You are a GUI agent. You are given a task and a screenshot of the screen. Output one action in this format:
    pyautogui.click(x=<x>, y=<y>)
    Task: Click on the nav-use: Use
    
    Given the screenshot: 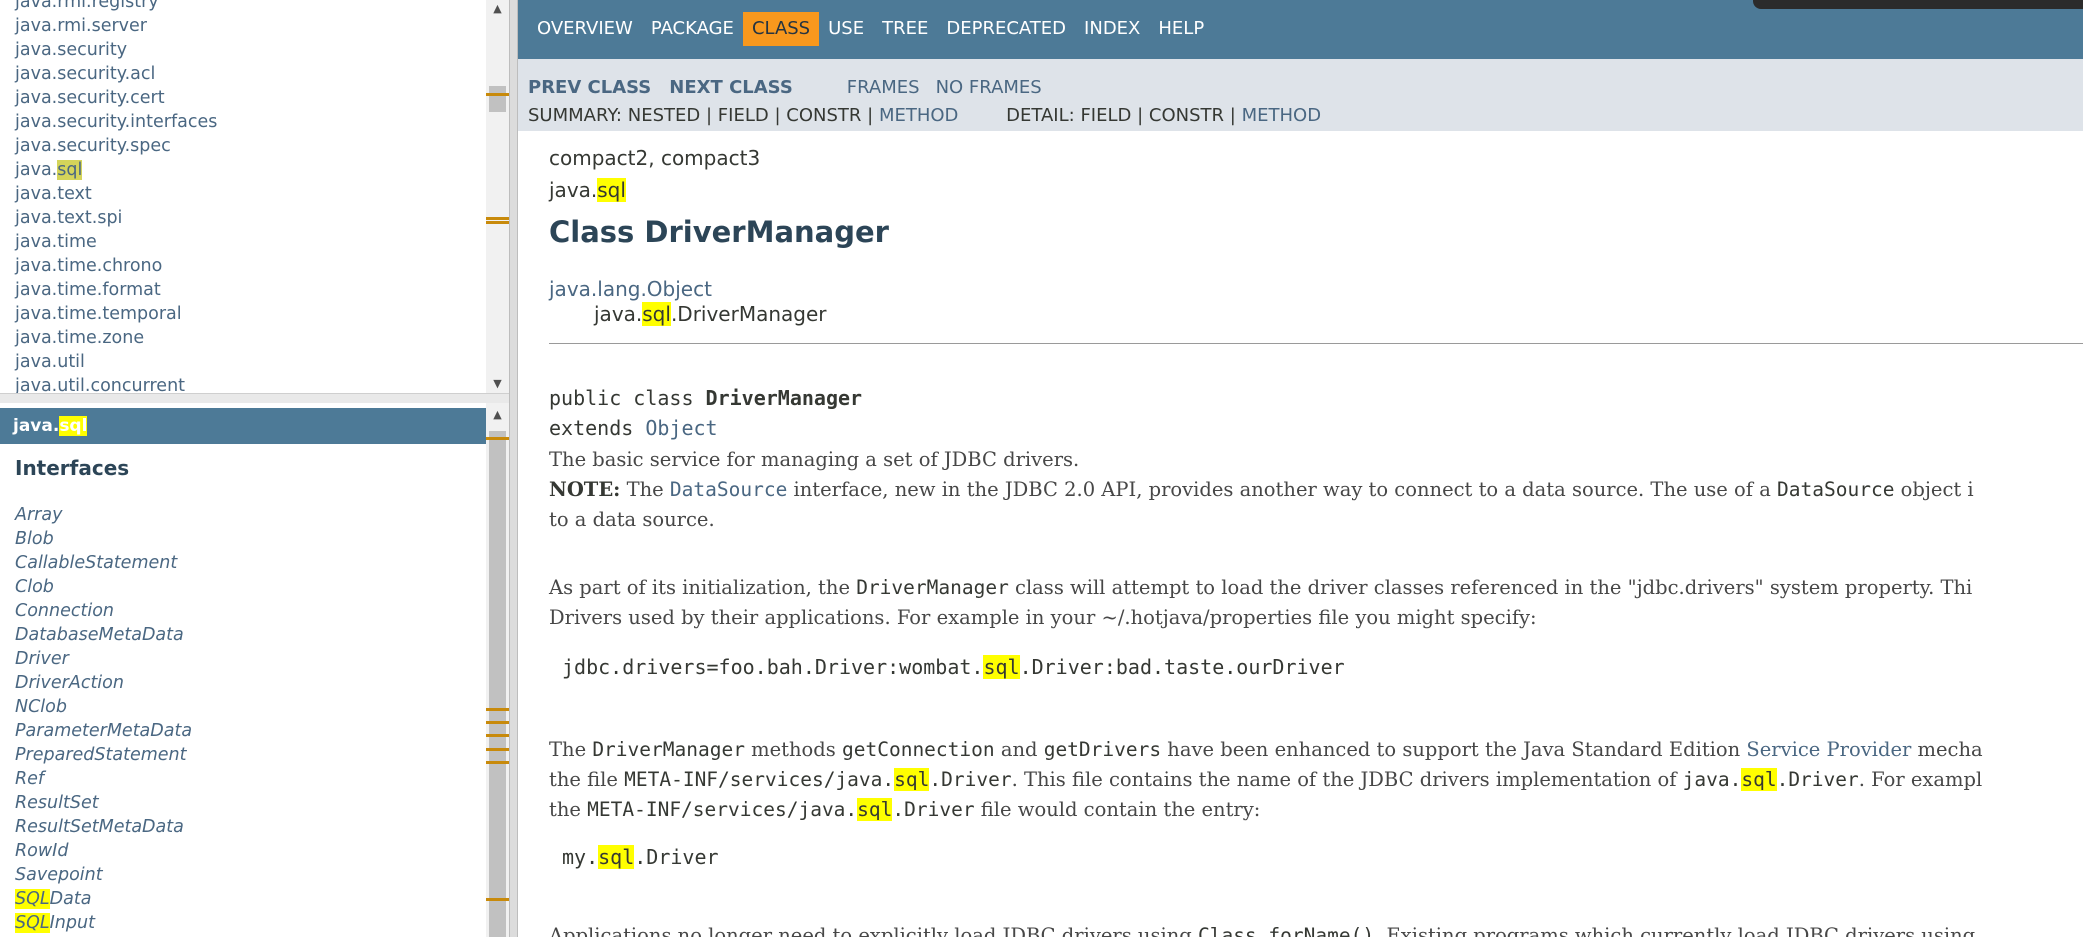 What is the action you would take?
    pyautogui.click(x=846, y=29)
    